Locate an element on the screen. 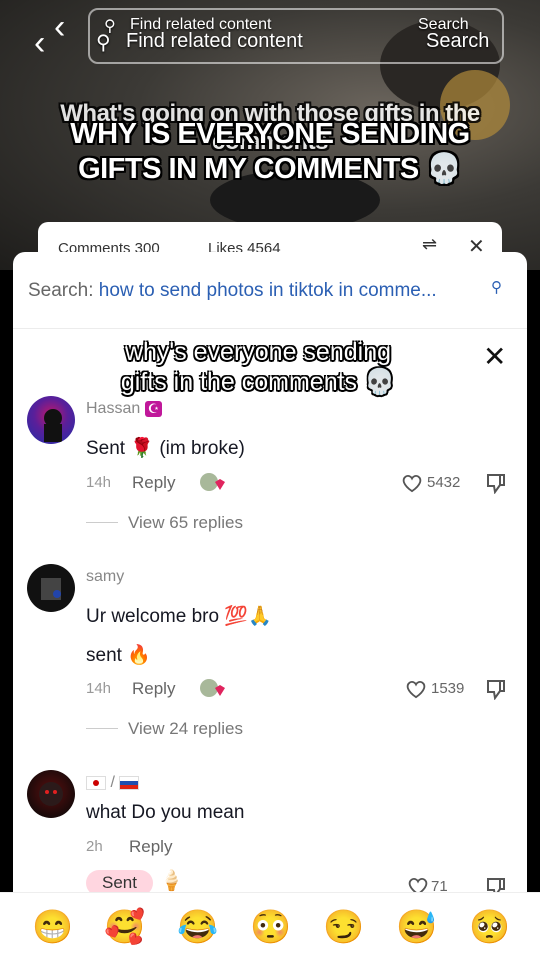 This screenshot has height=961, width=540. comment-text: sent 🔥 is located at coordinates (118, 655).